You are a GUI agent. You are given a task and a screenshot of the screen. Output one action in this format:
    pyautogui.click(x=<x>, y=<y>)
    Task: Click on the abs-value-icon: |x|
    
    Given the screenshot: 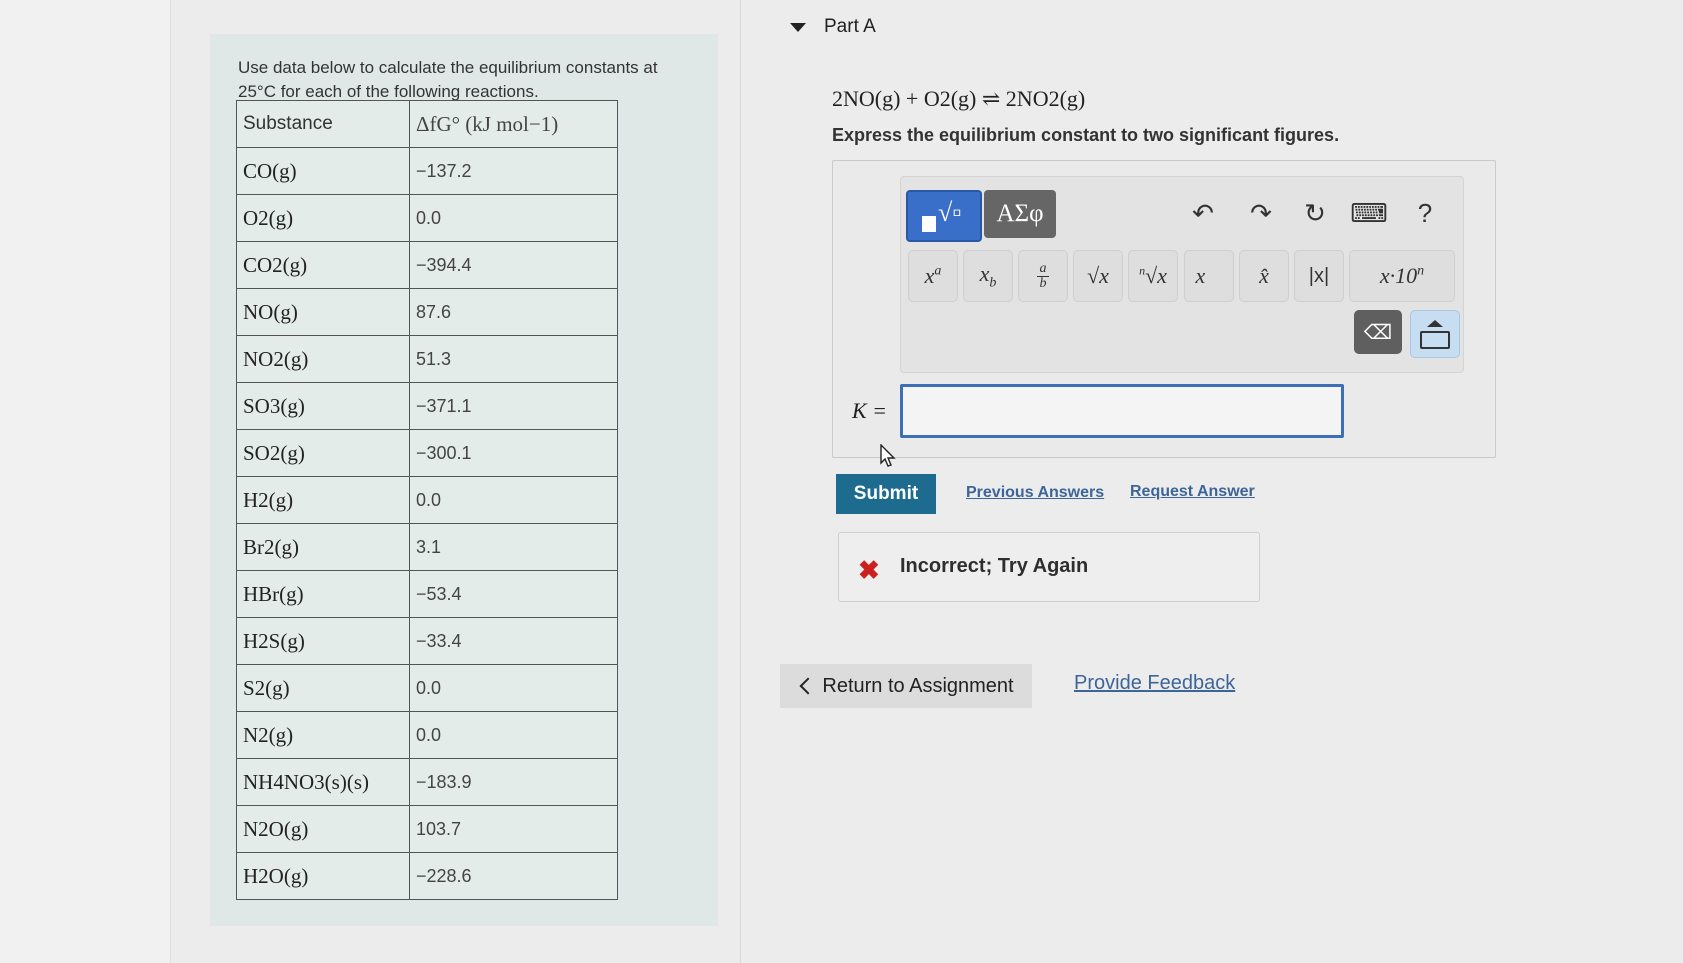 What is the action you would take?
    pyautogui.click(x=1319, y=275)
    